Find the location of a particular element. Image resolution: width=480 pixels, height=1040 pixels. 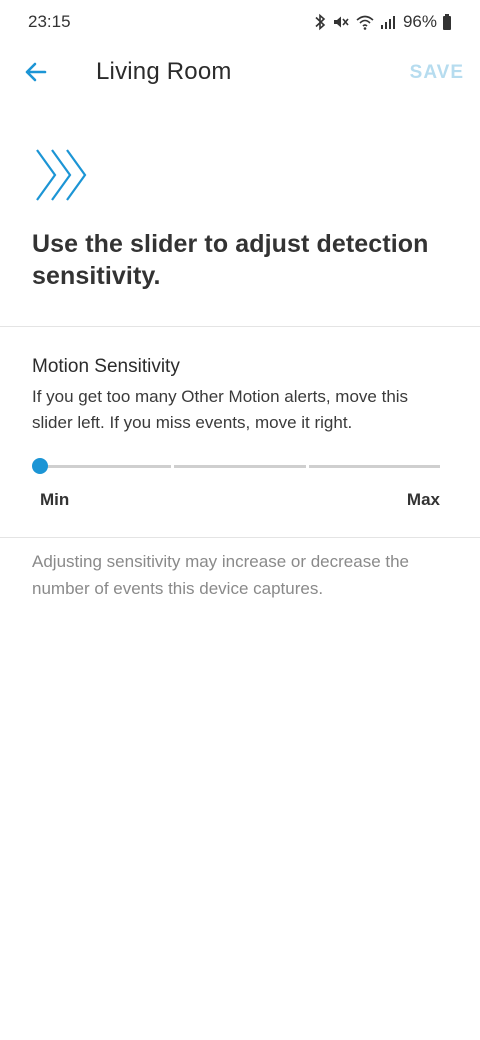

status-icons: 96% is located at coordinates (382, 22).